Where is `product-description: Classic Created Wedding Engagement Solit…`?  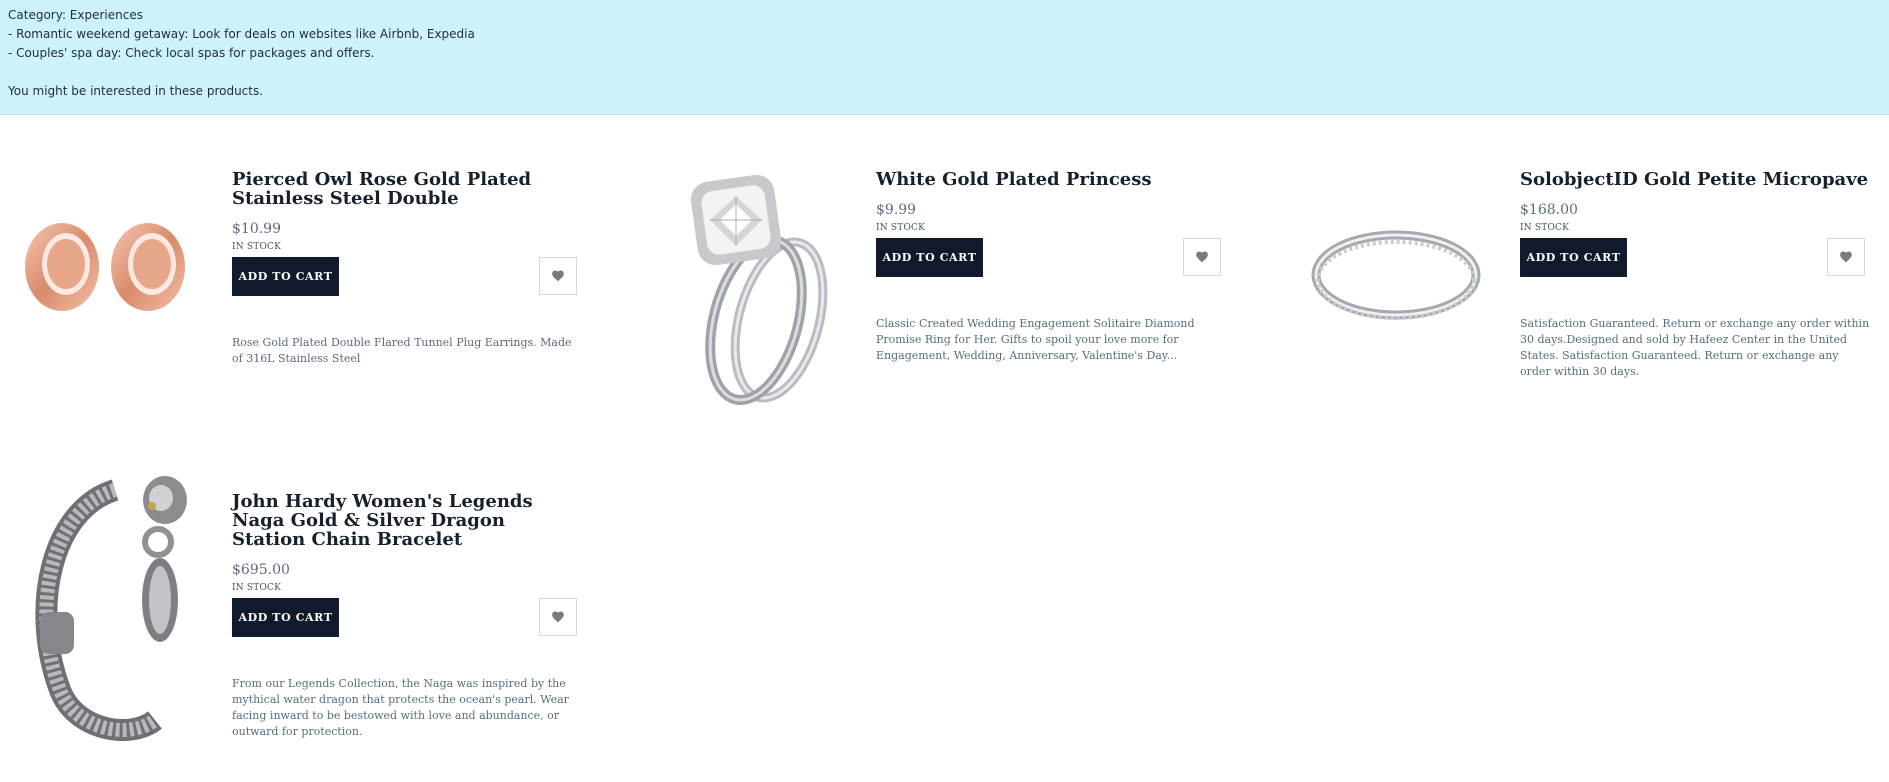 product-description: Classic Created Wedding Engagement Solit… is located at coordinates (1035, 339).